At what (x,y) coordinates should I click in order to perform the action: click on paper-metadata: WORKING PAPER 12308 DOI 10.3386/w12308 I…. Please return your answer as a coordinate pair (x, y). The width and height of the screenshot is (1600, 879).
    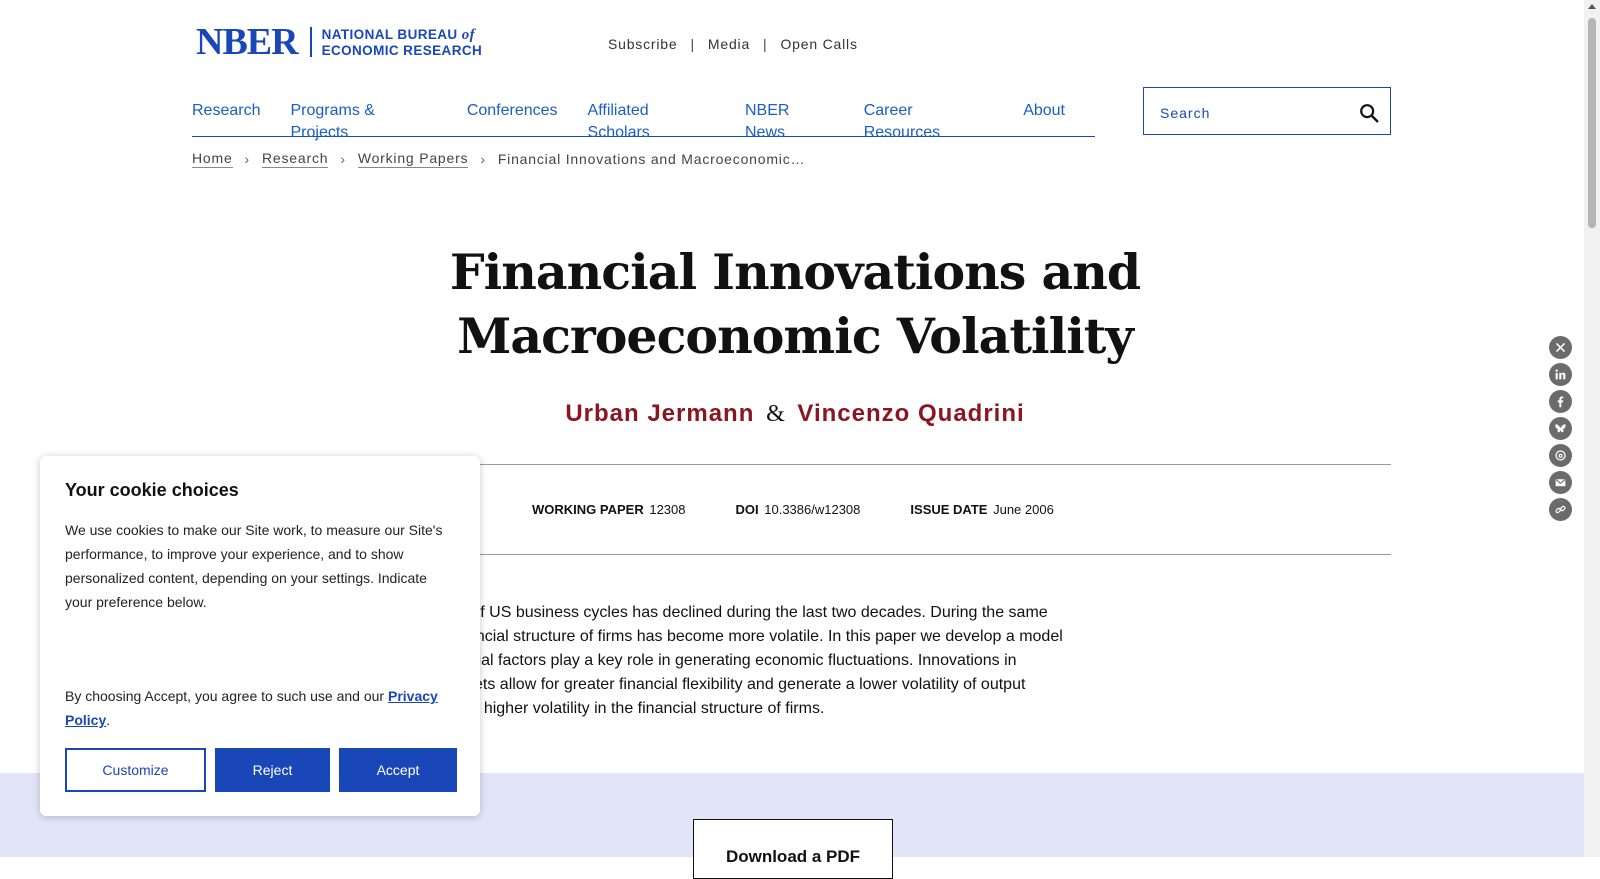
    Looking at the image, I should click on (930, 509).